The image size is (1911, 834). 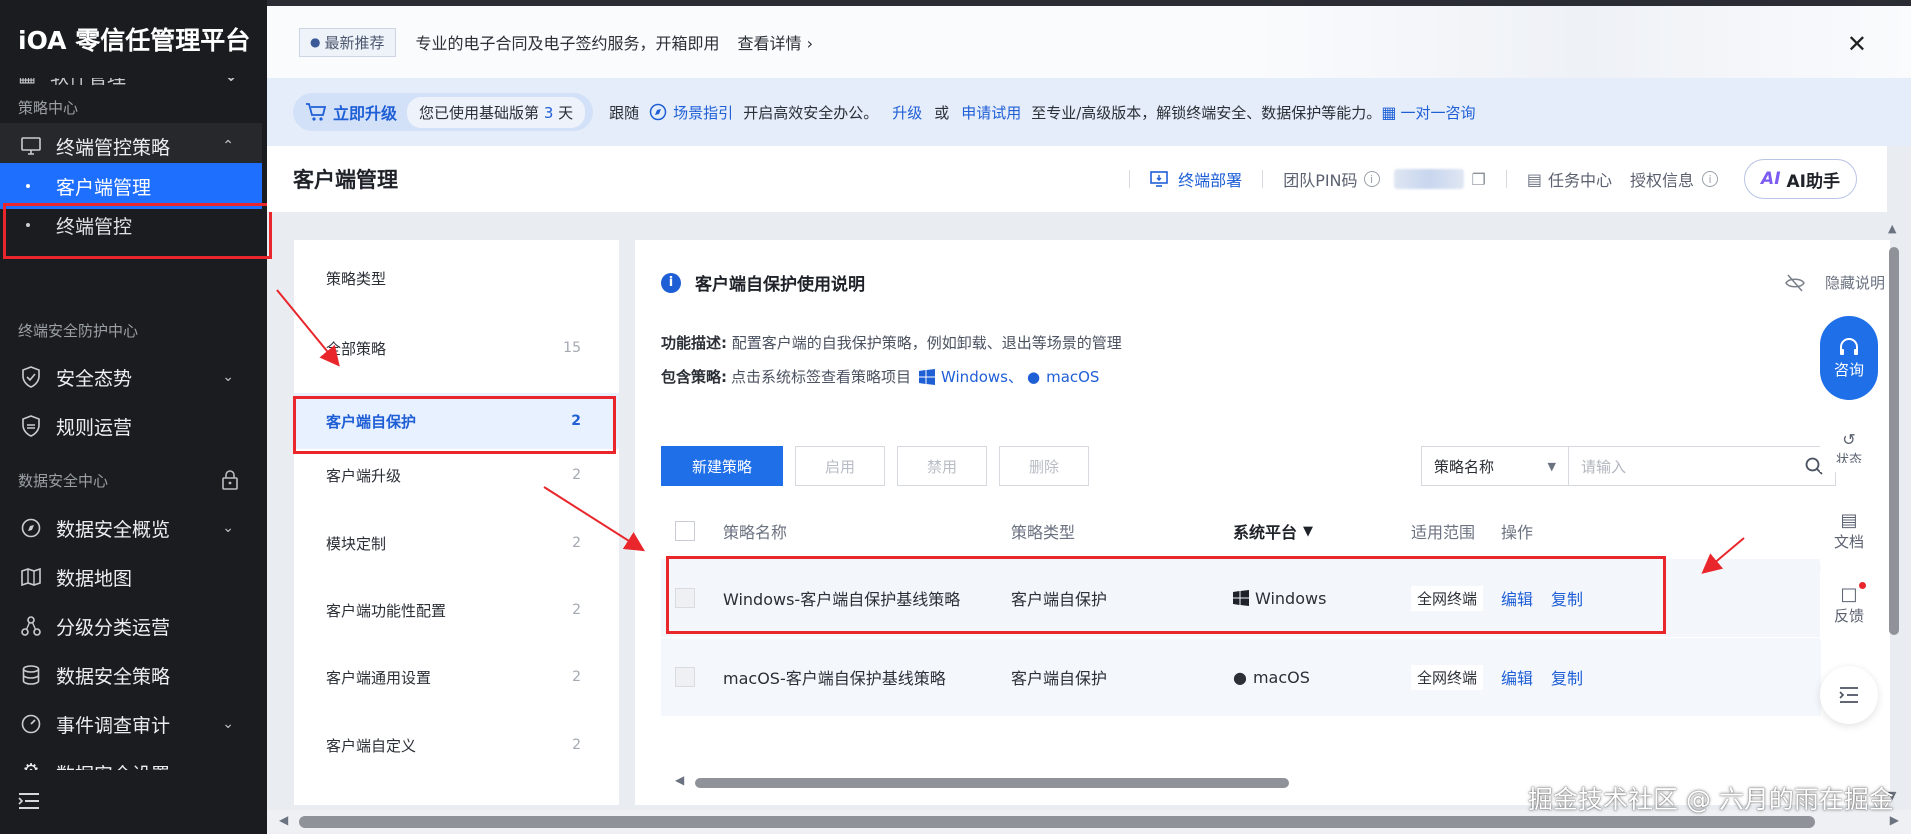 What do you see at coordinates (1800, 179) in the screenshot?
I see `ai-assistant-button: AI AI助手` at bounding box center [1800, 179].